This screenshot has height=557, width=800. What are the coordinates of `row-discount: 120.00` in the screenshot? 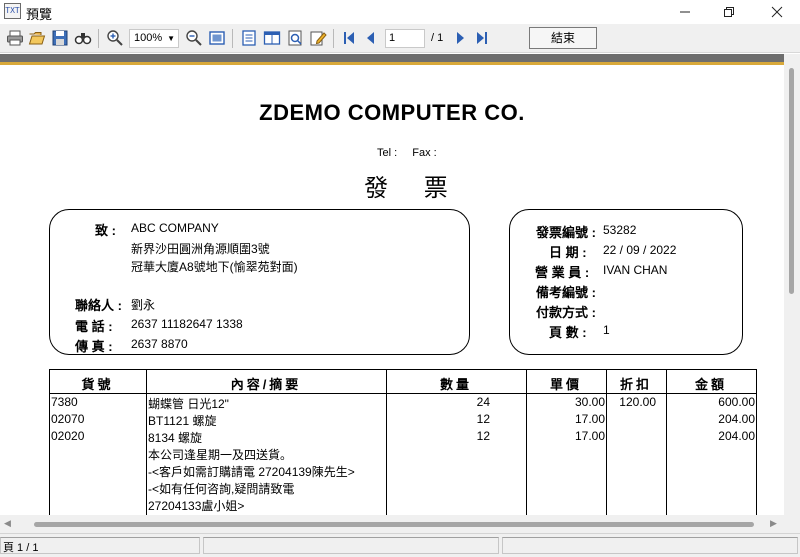 It's located at (637, 402).